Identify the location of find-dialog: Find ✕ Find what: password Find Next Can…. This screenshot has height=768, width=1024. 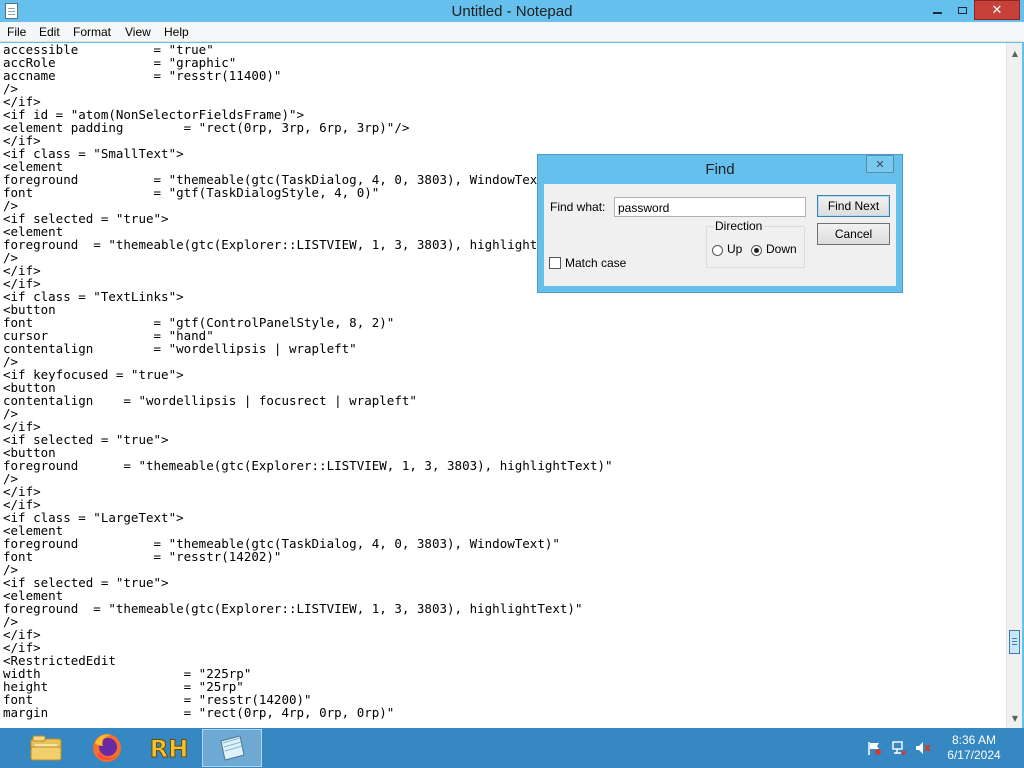
(720, 223).